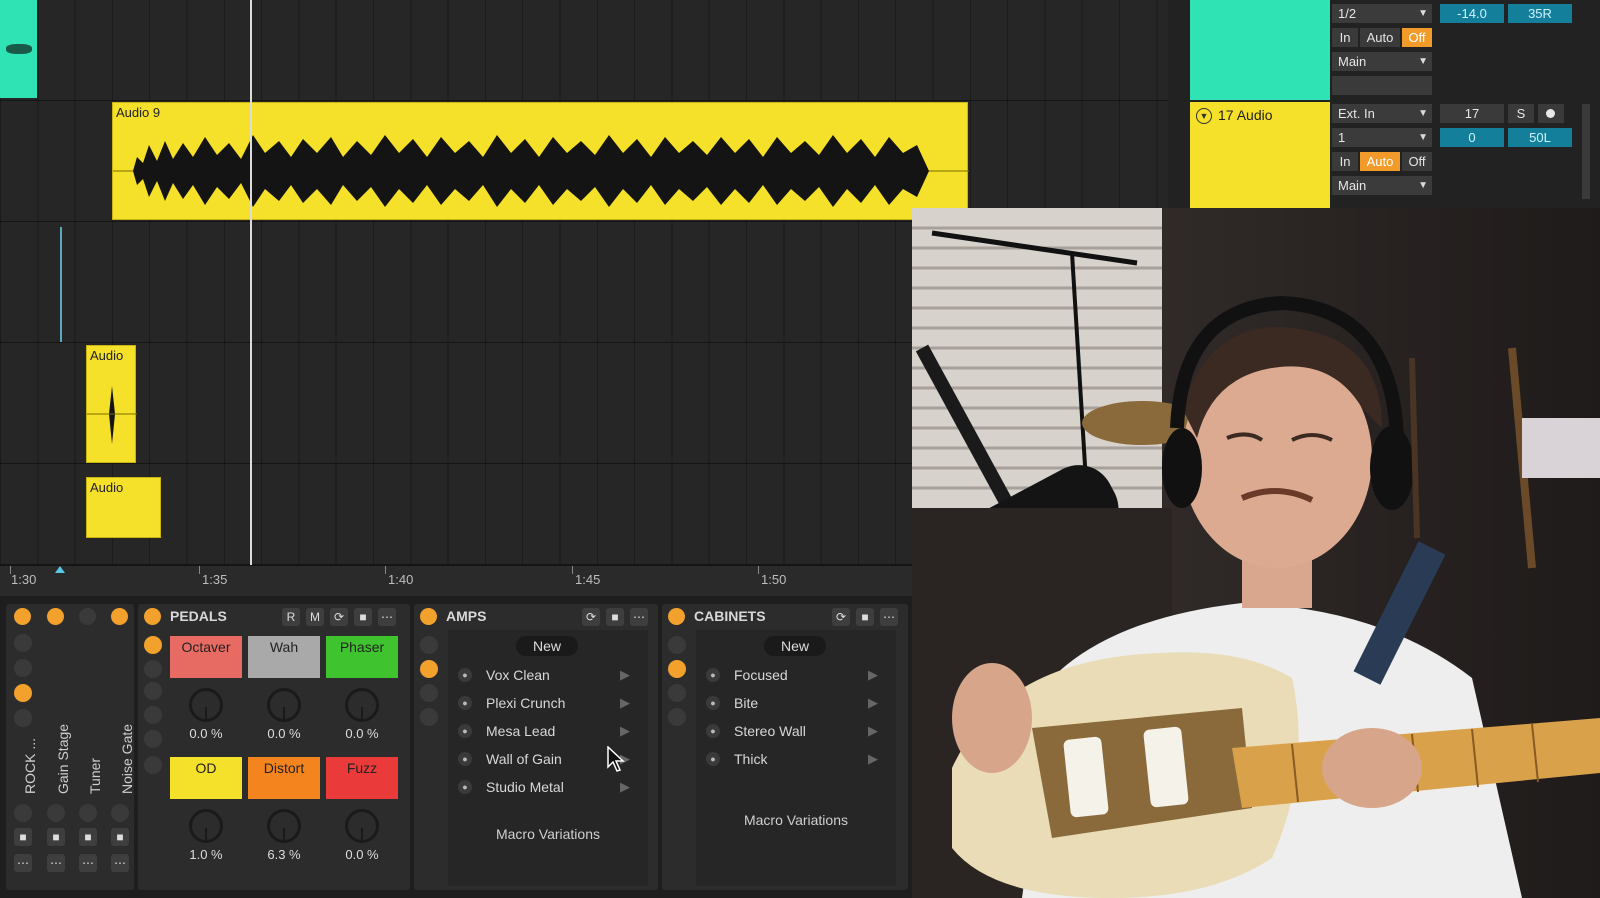 Image resolution: width=1600 pixels, height=898 pixels. Describe the element at coordinates (1540, 137) in the screenshot. I see `track-pan: 50L` at that location.